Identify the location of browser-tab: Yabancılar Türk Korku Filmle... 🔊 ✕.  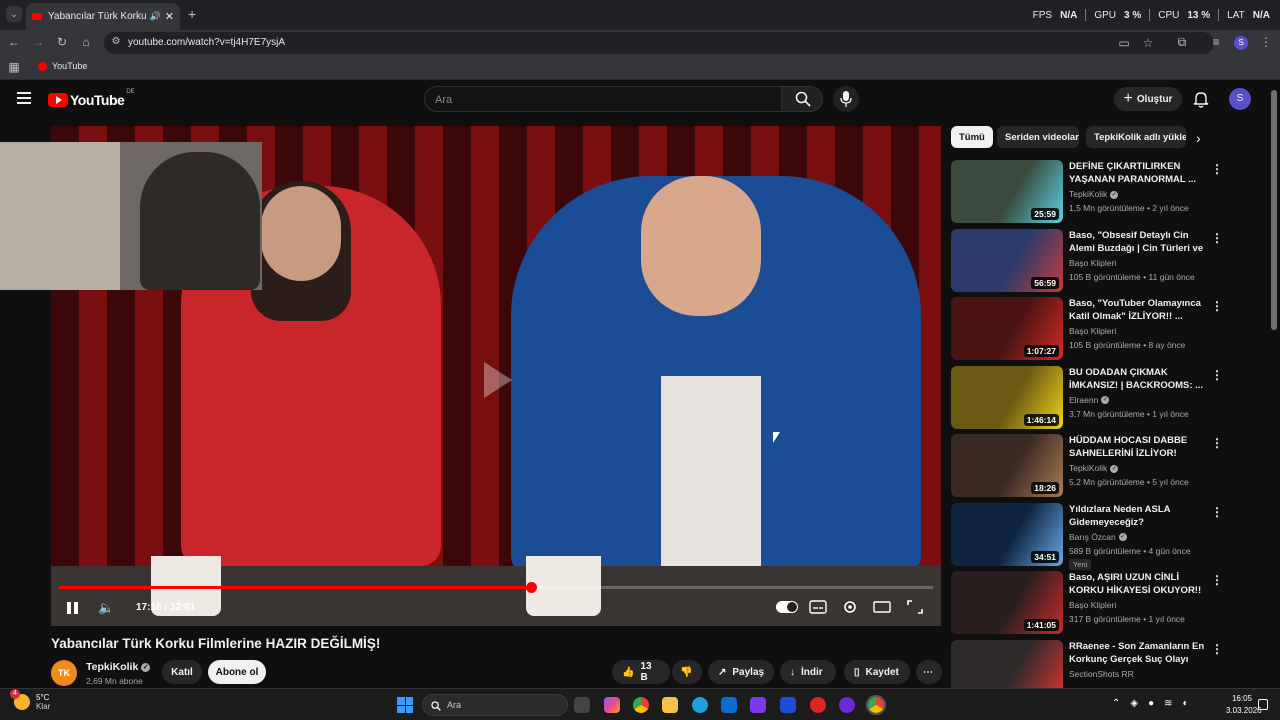
(103, 16).